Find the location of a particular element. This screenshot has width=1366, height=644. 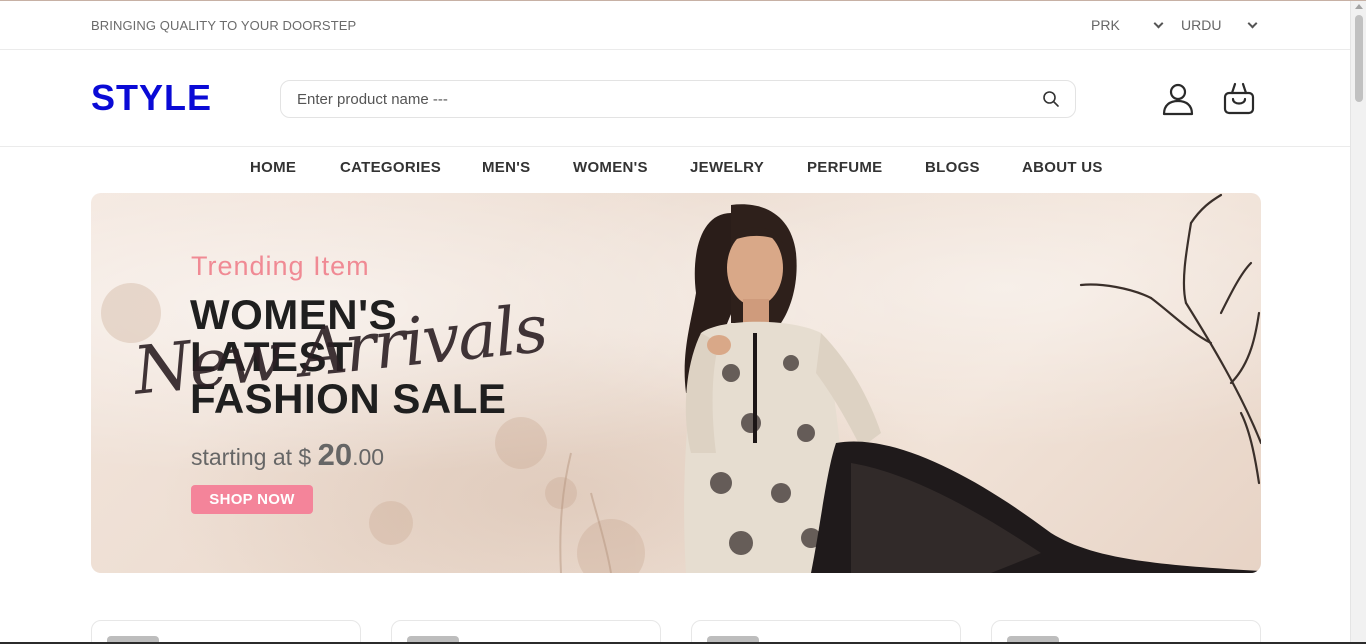

search-input is located at coordinates (652, 99).